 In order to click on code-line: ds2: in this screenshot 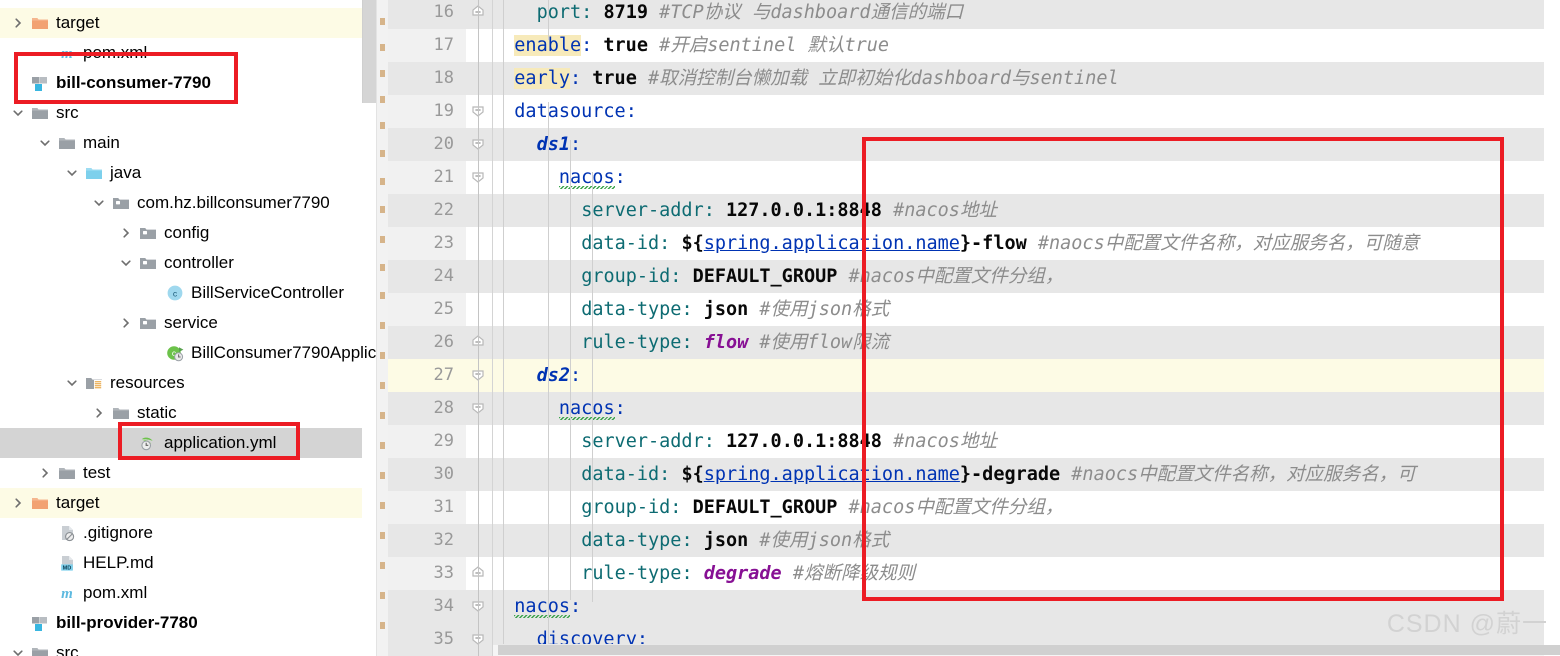, I will do `click(1026, 375)`.